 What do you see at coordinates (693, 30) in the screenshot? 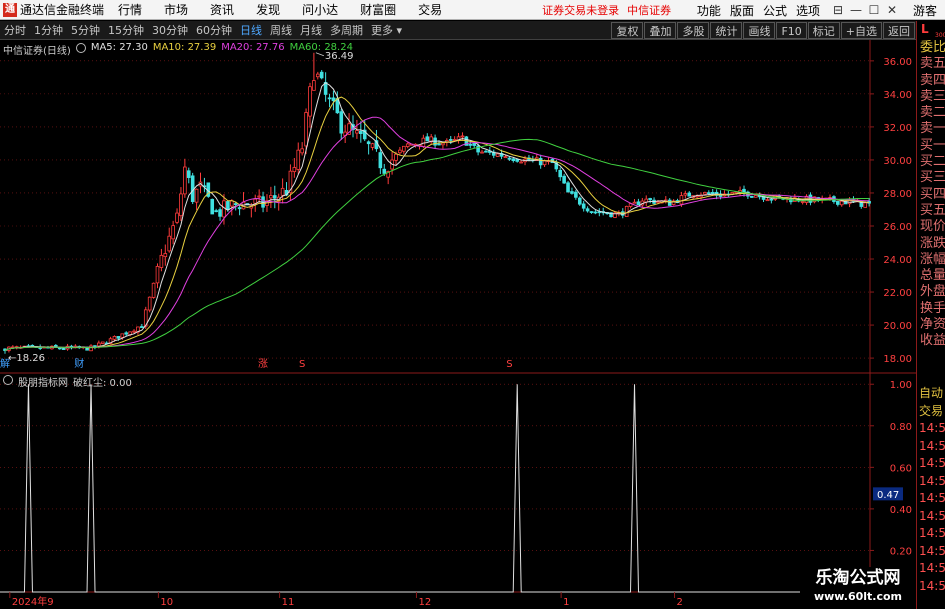
I see `multi-stock-button: 多股` at bounding box center [693, 30].